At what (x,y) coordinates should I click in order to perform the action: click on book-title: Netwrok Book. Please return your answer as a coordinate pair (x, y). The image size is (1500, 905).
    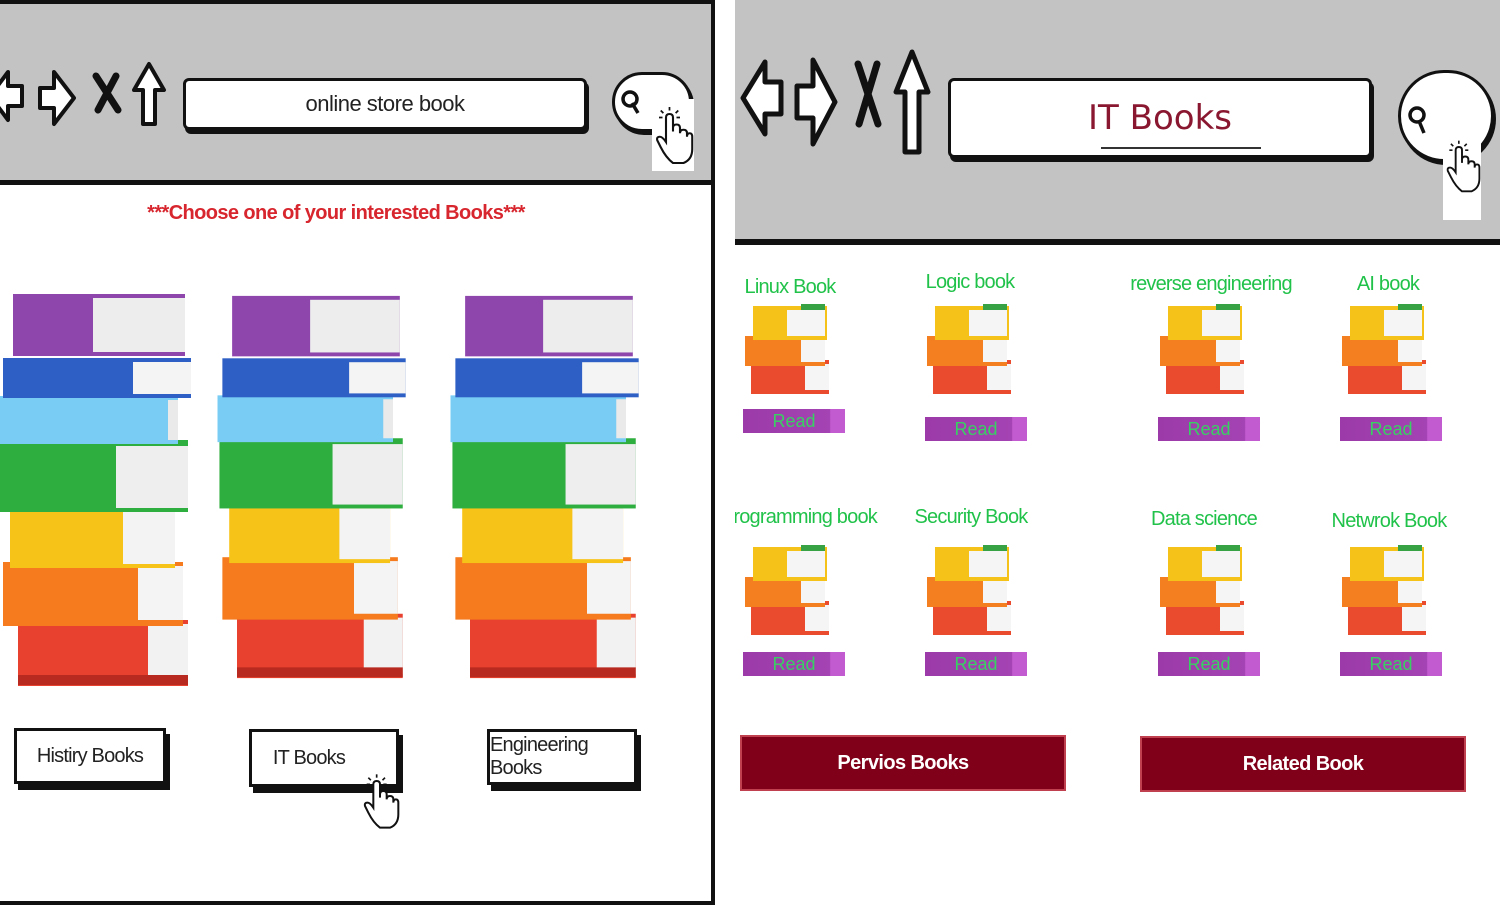
    Looking at the image, I should click on (1389, 521).